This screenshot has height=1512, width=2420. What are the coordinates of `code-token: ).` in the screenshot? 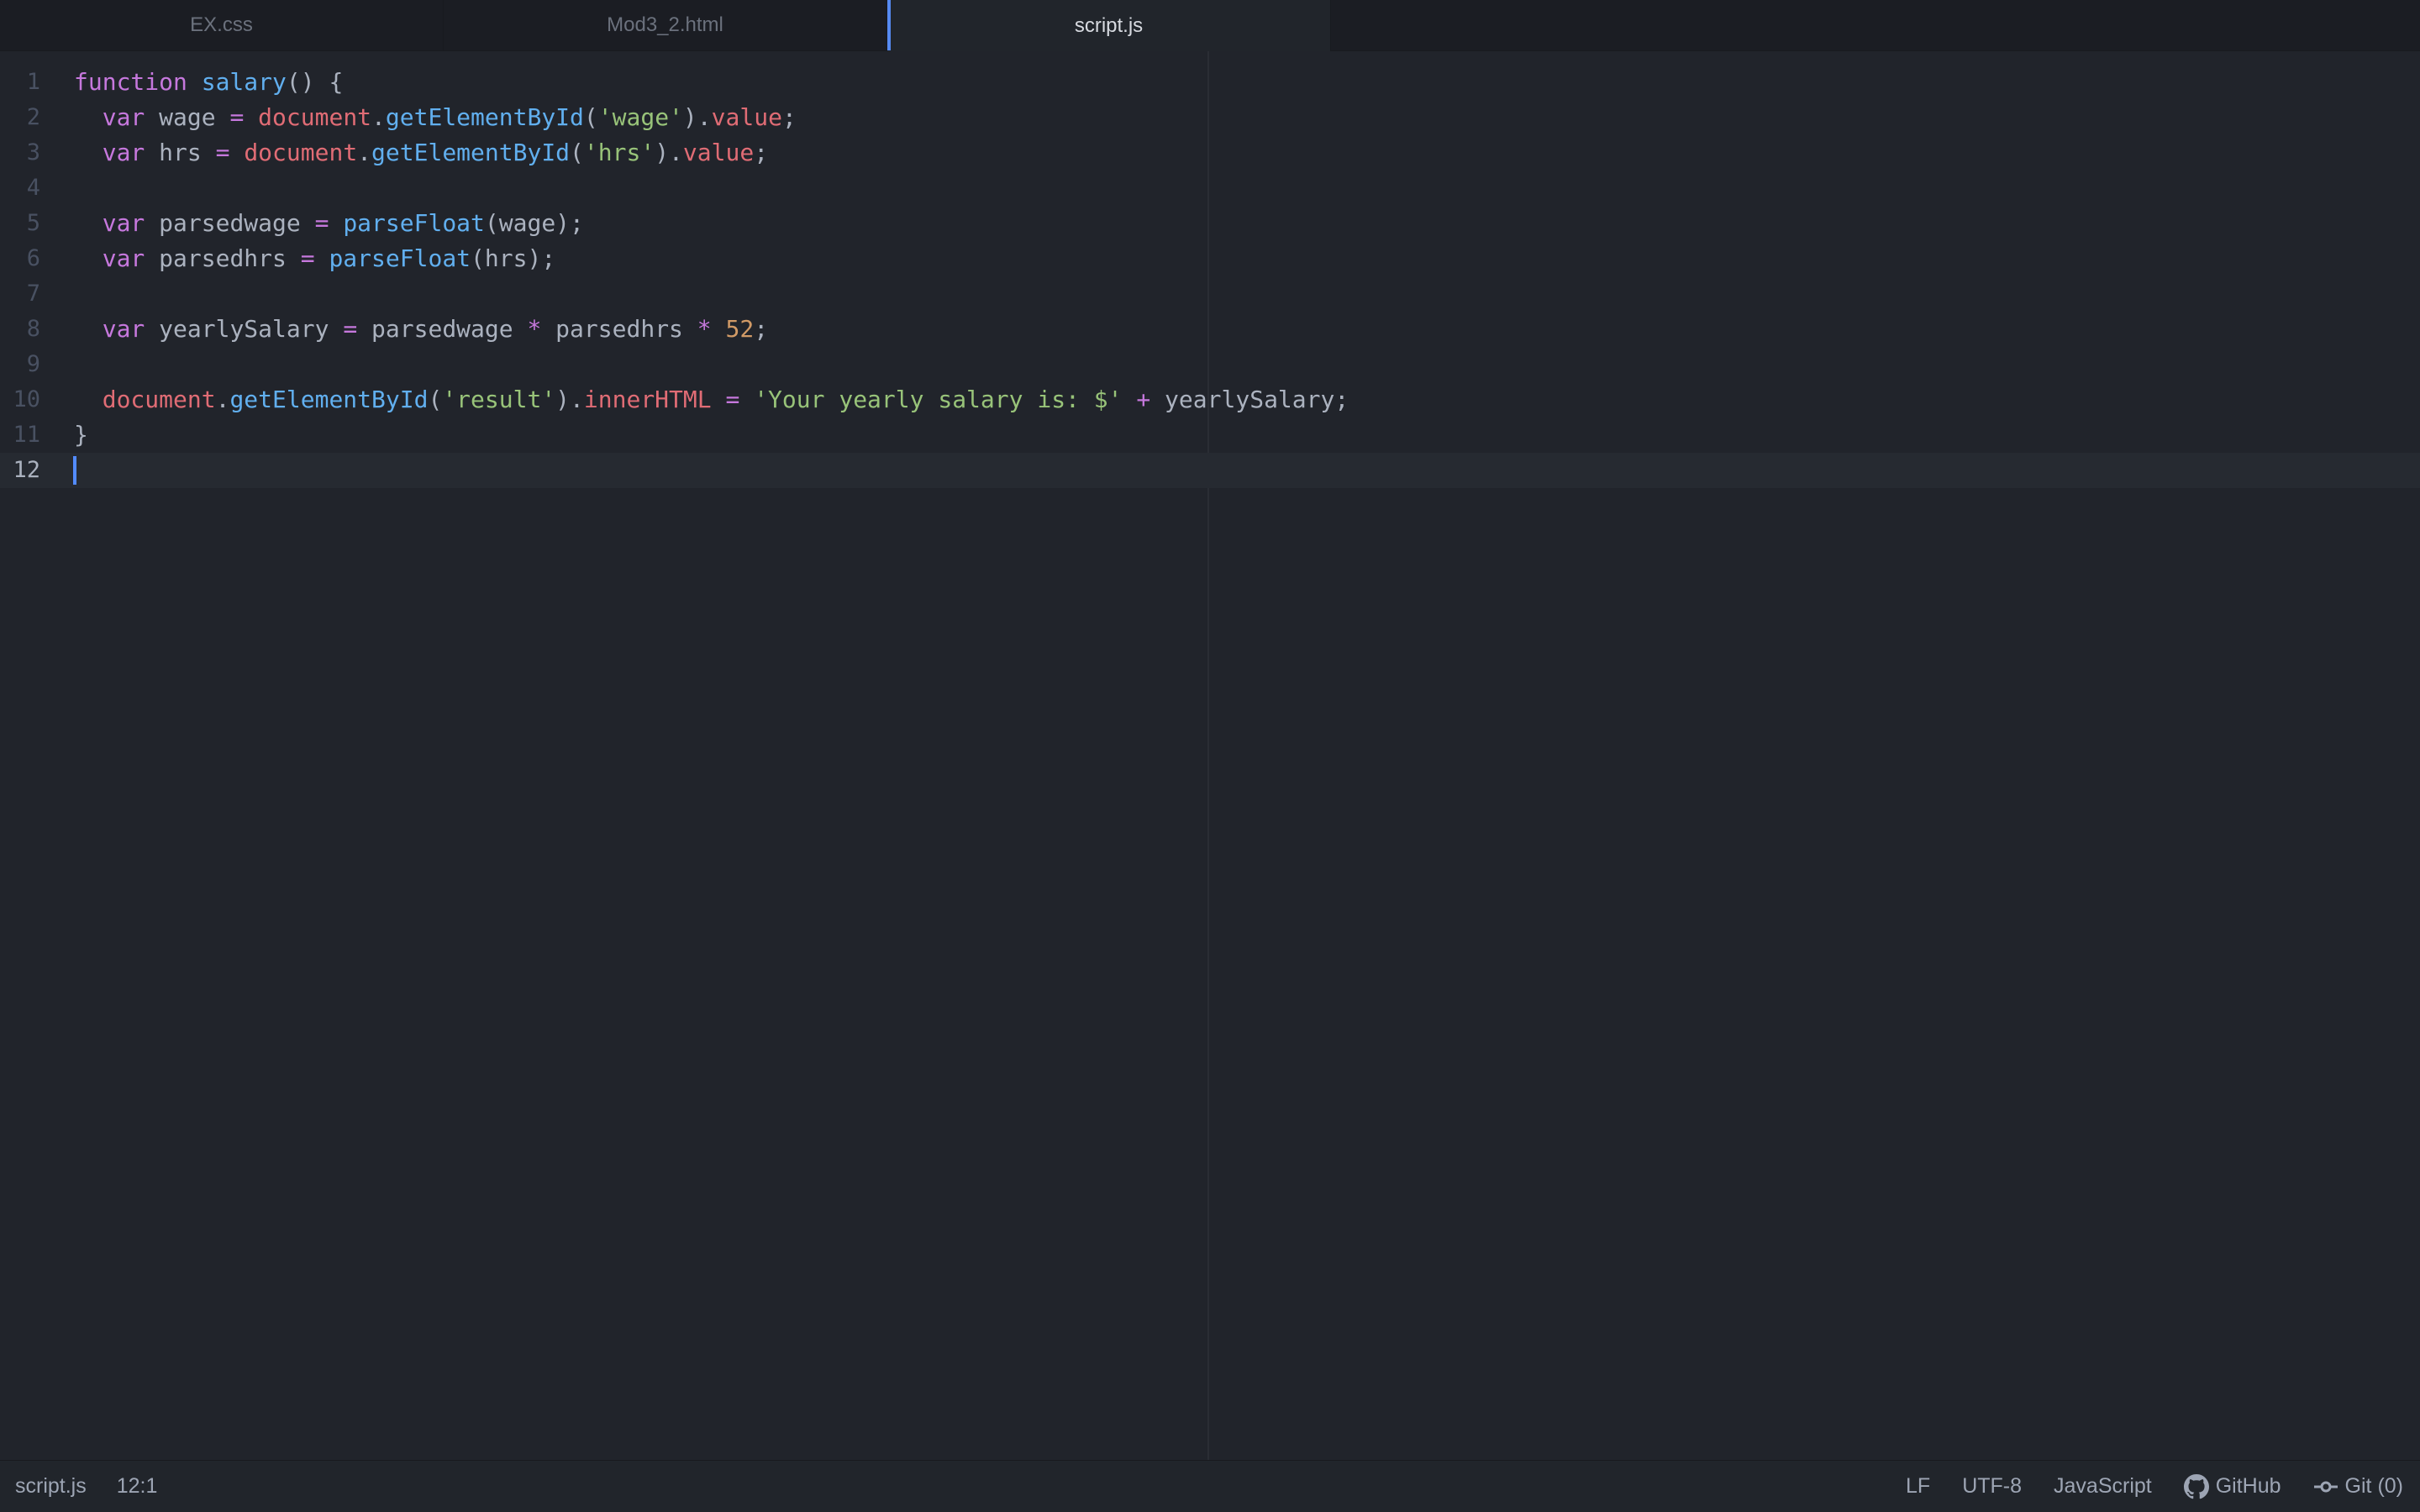 It's located at (697, 117).